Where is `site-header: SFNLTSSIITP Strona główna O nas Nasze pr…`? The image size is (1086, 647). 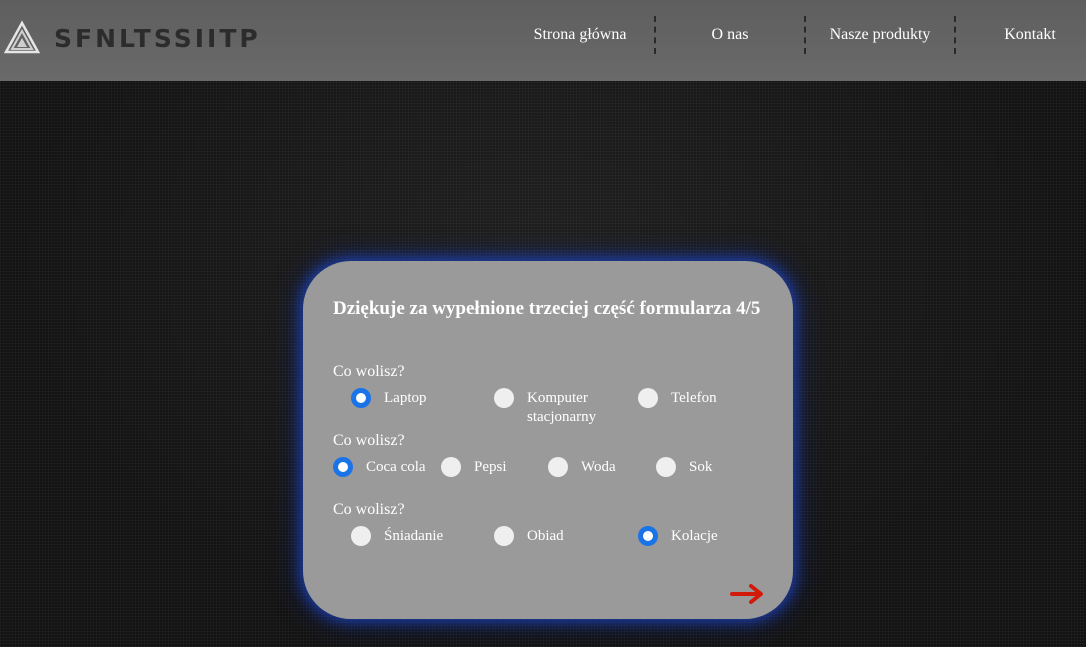
site-header: SFNLTSSIITP Strona główna O nas Nasze pr… is located at coordinates (543, 40).